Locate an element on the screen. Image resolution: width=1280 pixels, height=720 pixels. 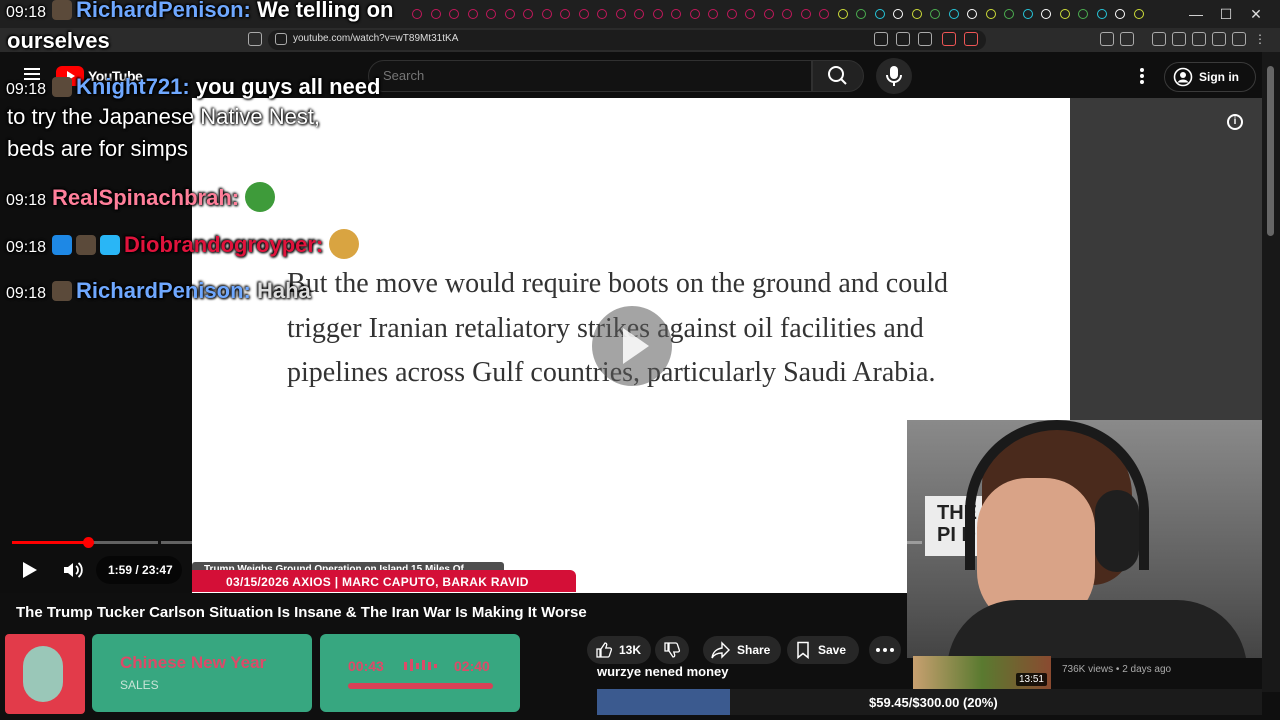
chat-message: 09:18 Knight721: you guys all need is located at coordinates (193, 86).